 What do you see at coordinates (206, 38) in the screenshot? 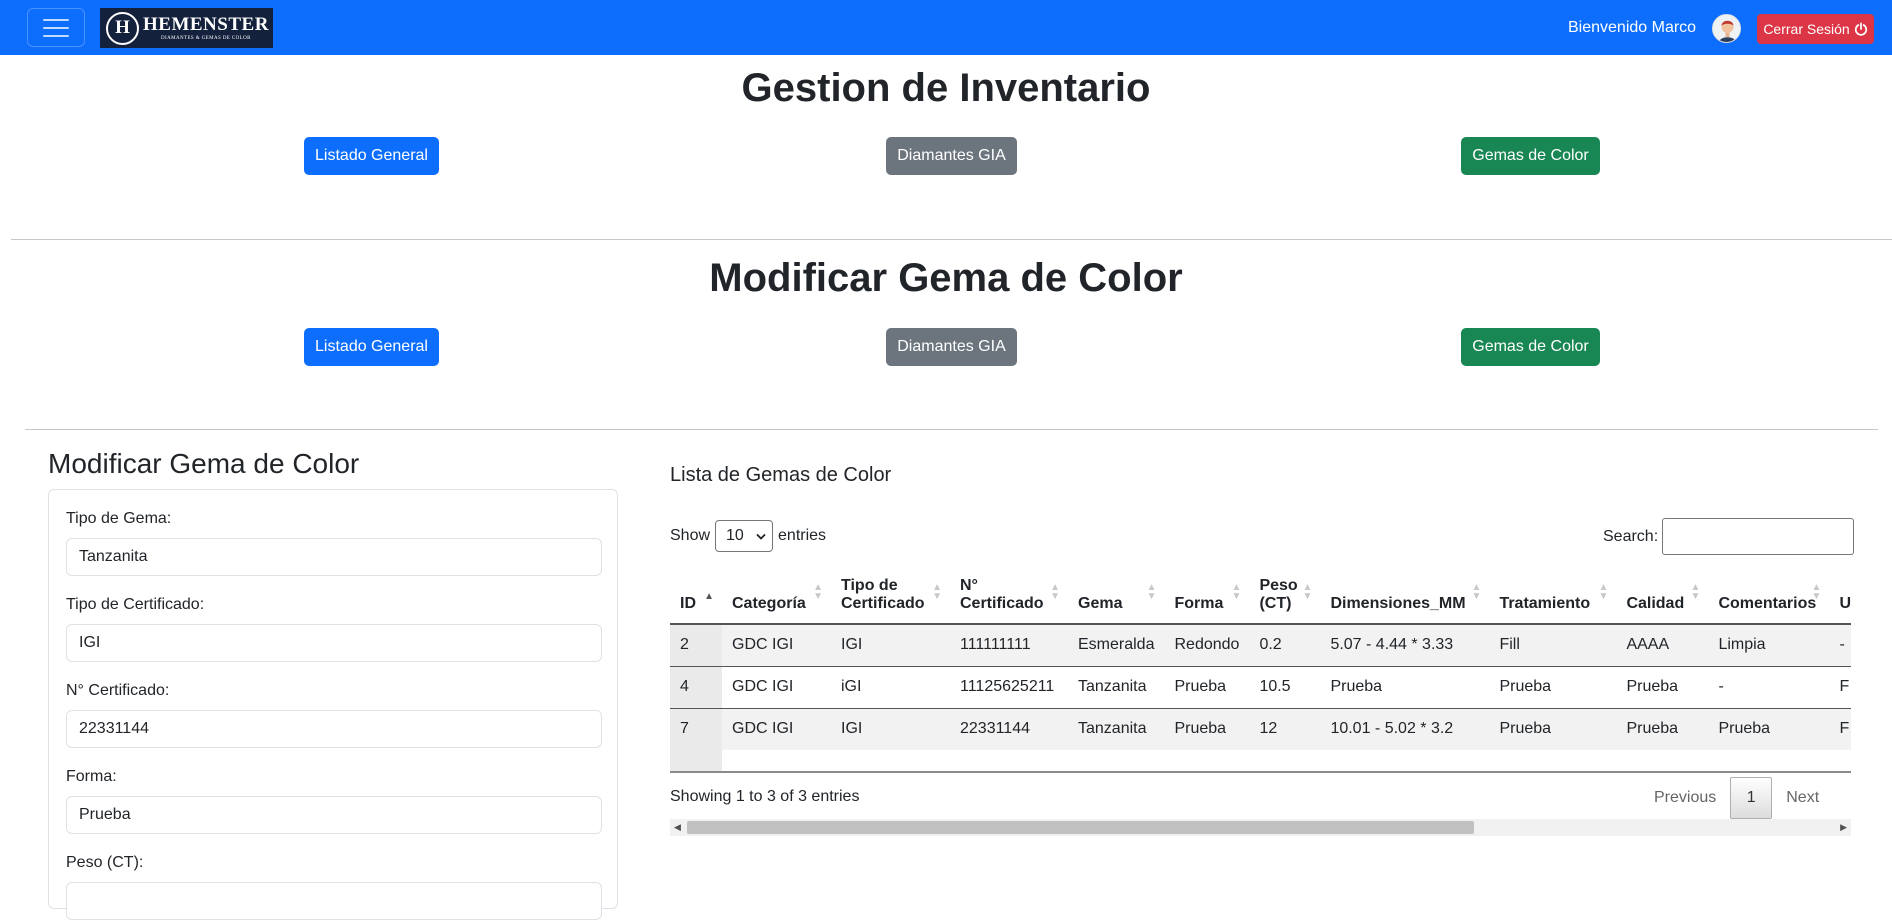
I see `brand-tagline: DIAMANTES & GEMAS DE COLOR` at bounding box center [206, 38].